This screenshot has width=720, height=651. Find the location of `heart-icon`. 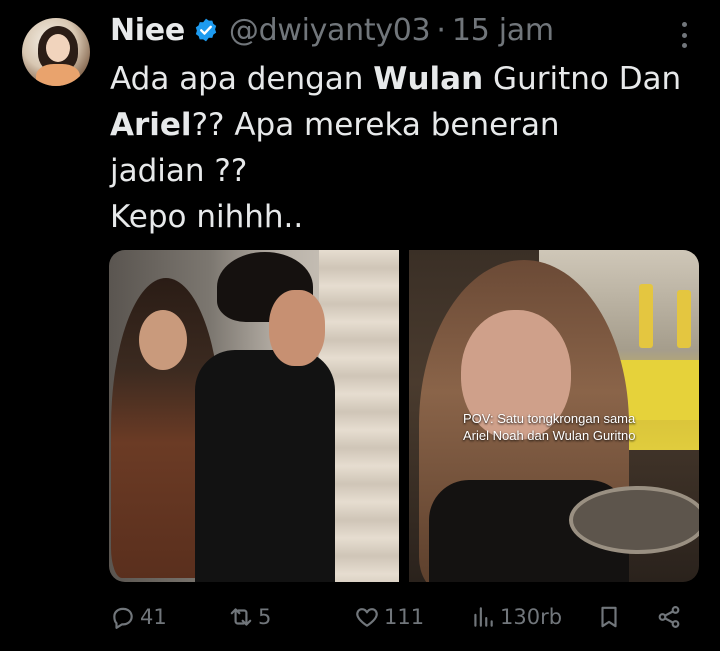

heart-icon is located at coordinates (367, 617).